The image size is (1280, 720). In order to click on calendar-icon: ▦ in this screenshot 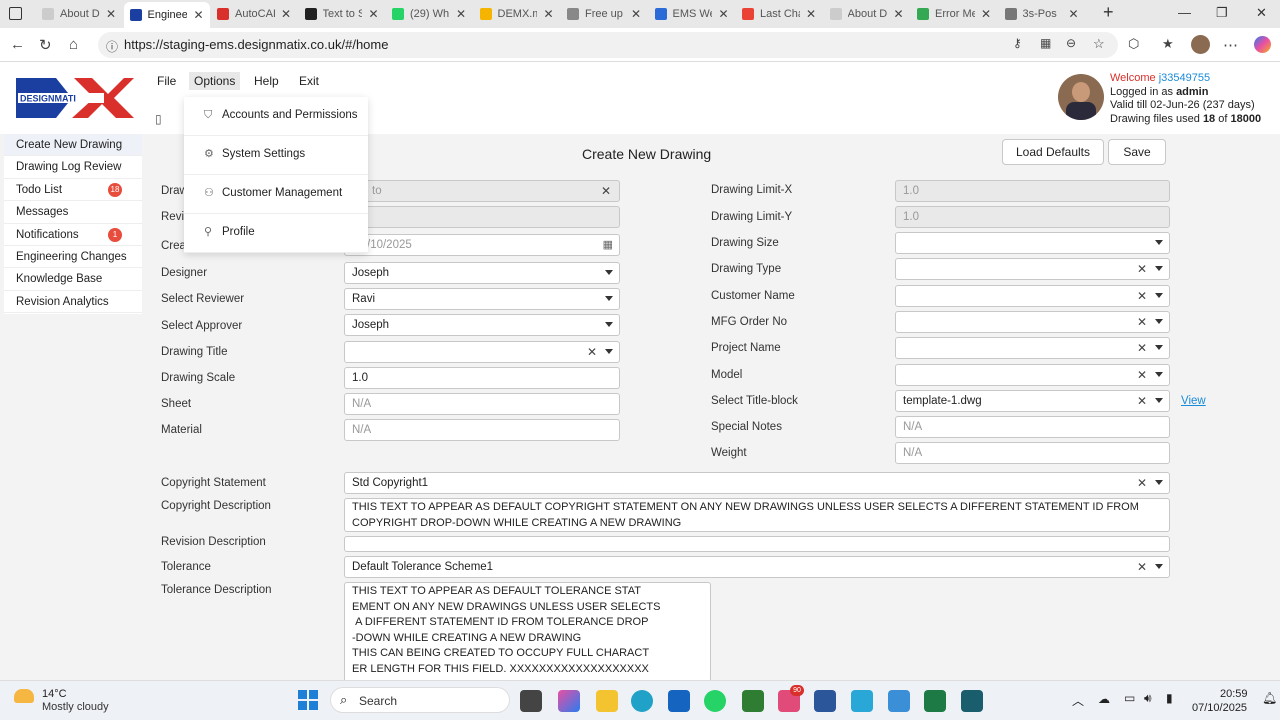, I will do `click(608, 245)`.